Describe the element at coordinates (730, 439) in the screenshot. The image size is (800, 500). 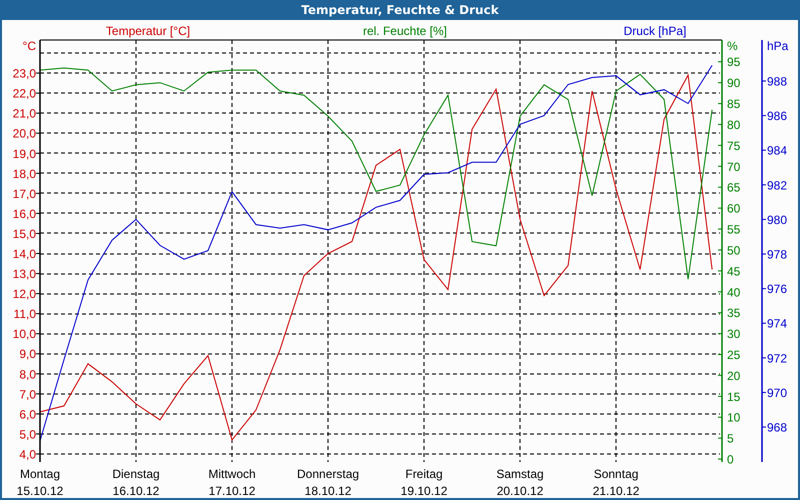
I see `axis-tick-label: 5` at that location.